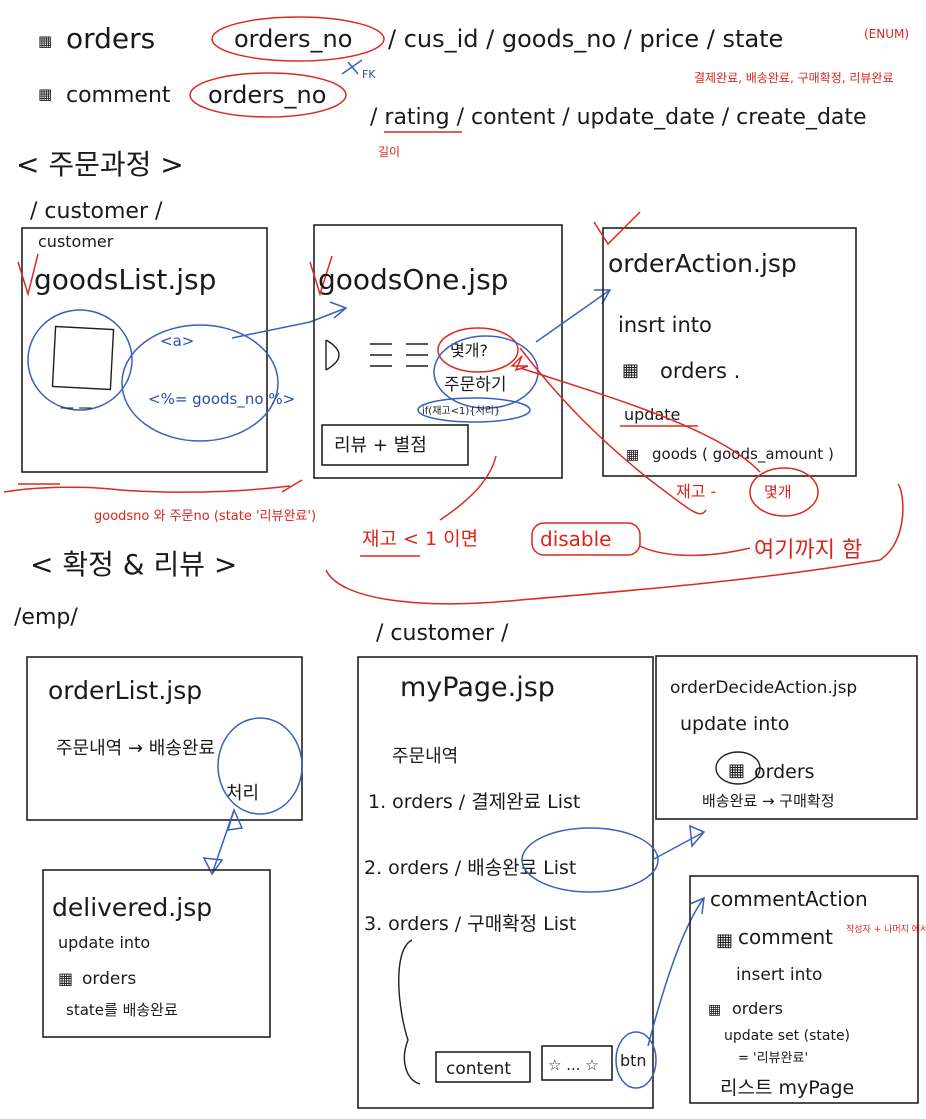  I want to click on delivered-line1: update into, so click(104, 942).